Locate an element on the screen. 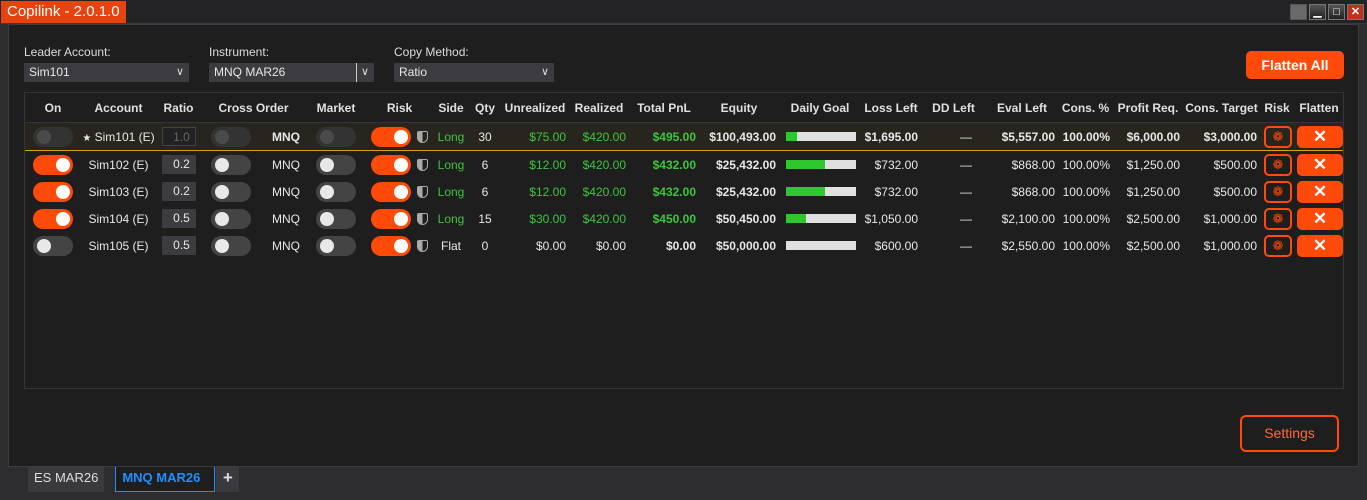 This screenshot has width=1367, height=500. instrument-tabs: ES MAR26 MNQ MAR26 + is located at coordinates (134, 480).